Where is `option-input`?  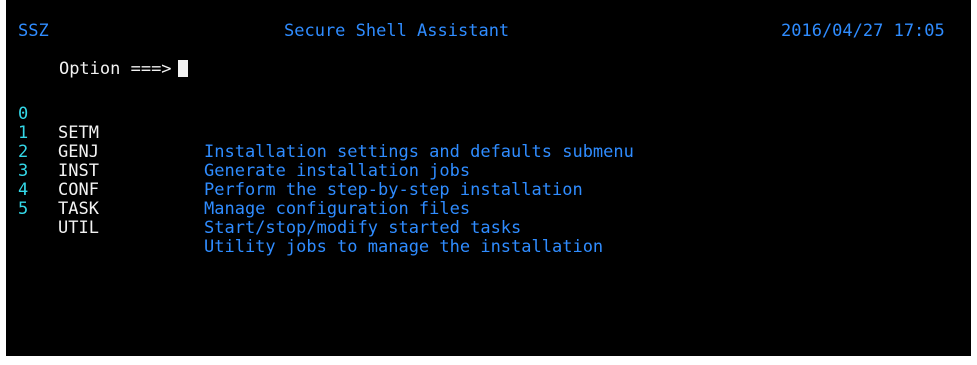
option-input is located at coordinates (182, 68).